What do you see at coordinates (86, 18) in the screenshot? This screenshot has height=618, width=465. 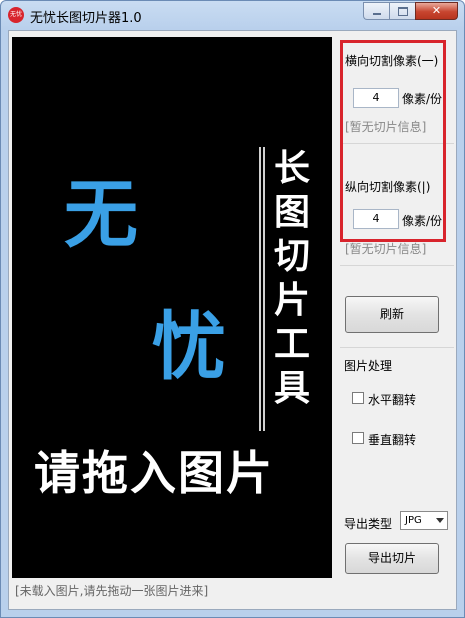 I see `window-title: 无忧长图切片器1.0` at bounding box center [86, 18].